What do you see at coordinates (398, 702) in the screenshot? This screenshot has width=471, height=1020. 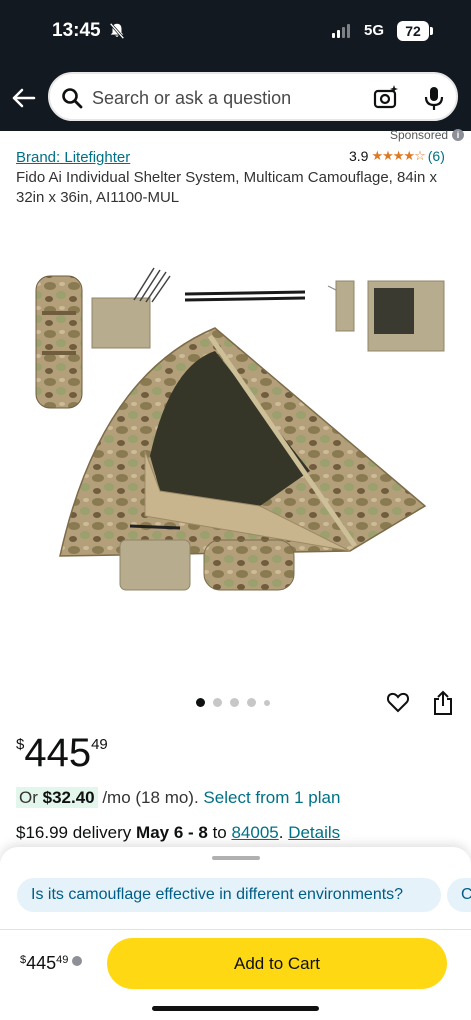 I see `heart-icon` at bounding box center [398, 702].